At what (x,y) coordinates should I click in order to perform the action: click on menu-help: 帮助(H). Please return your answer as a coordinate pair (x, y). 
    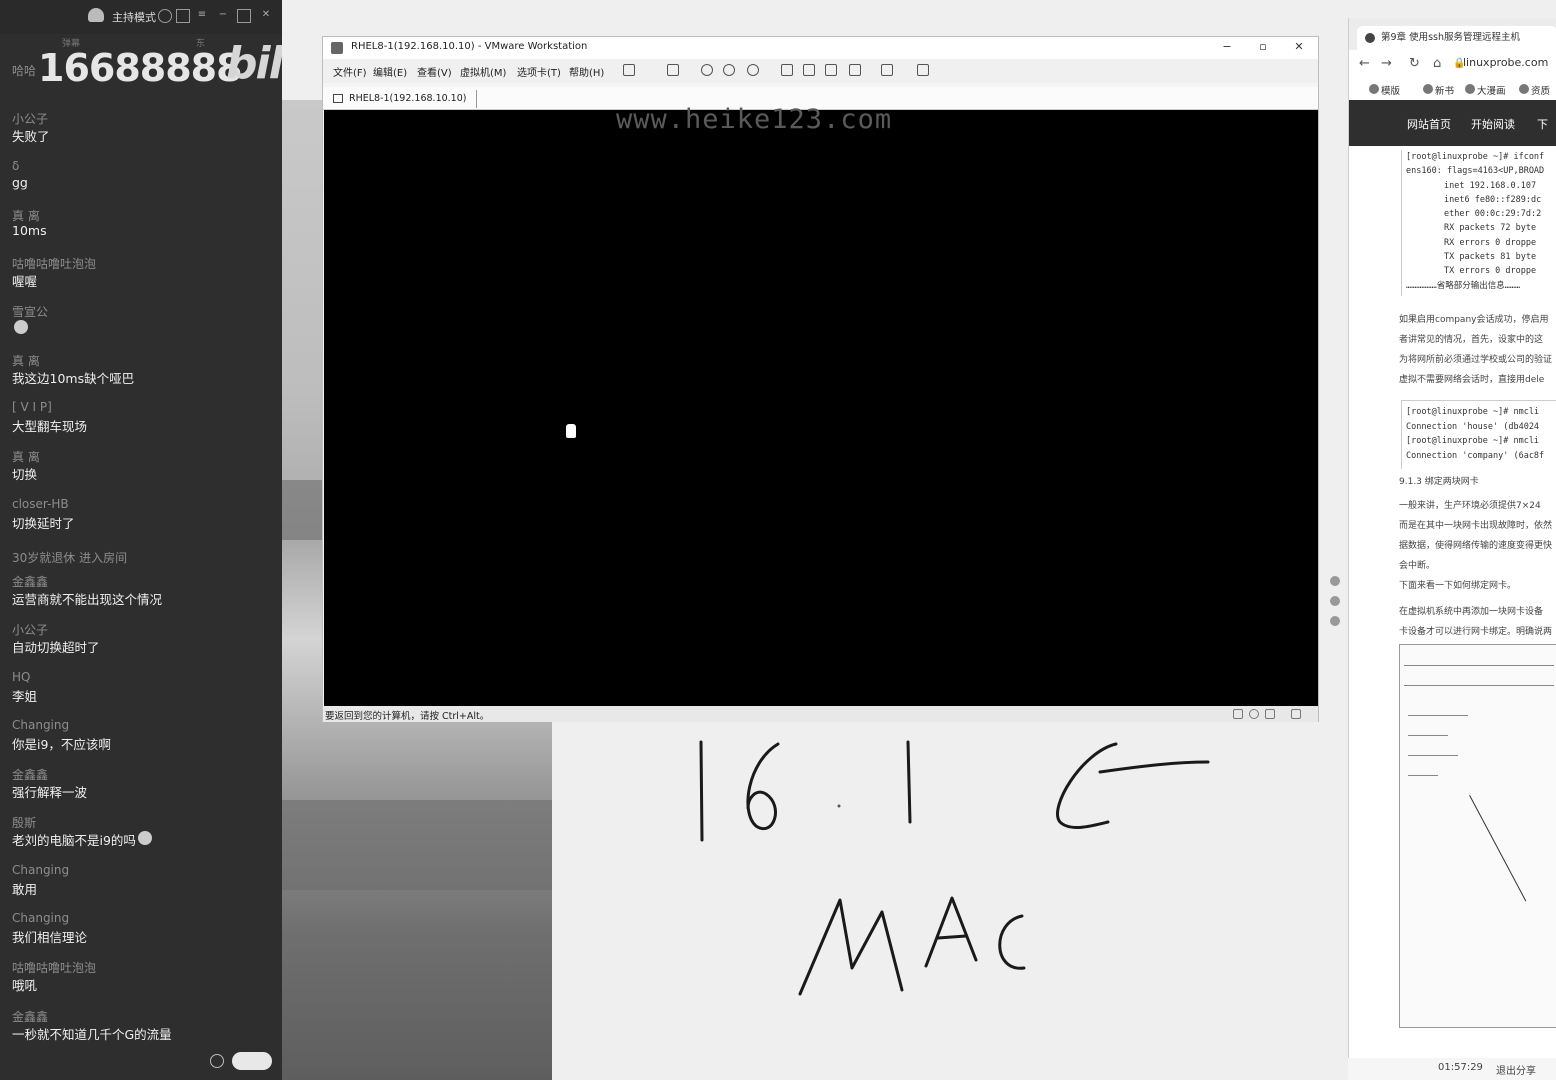
    Looking at the image, I should click on (586, 71).